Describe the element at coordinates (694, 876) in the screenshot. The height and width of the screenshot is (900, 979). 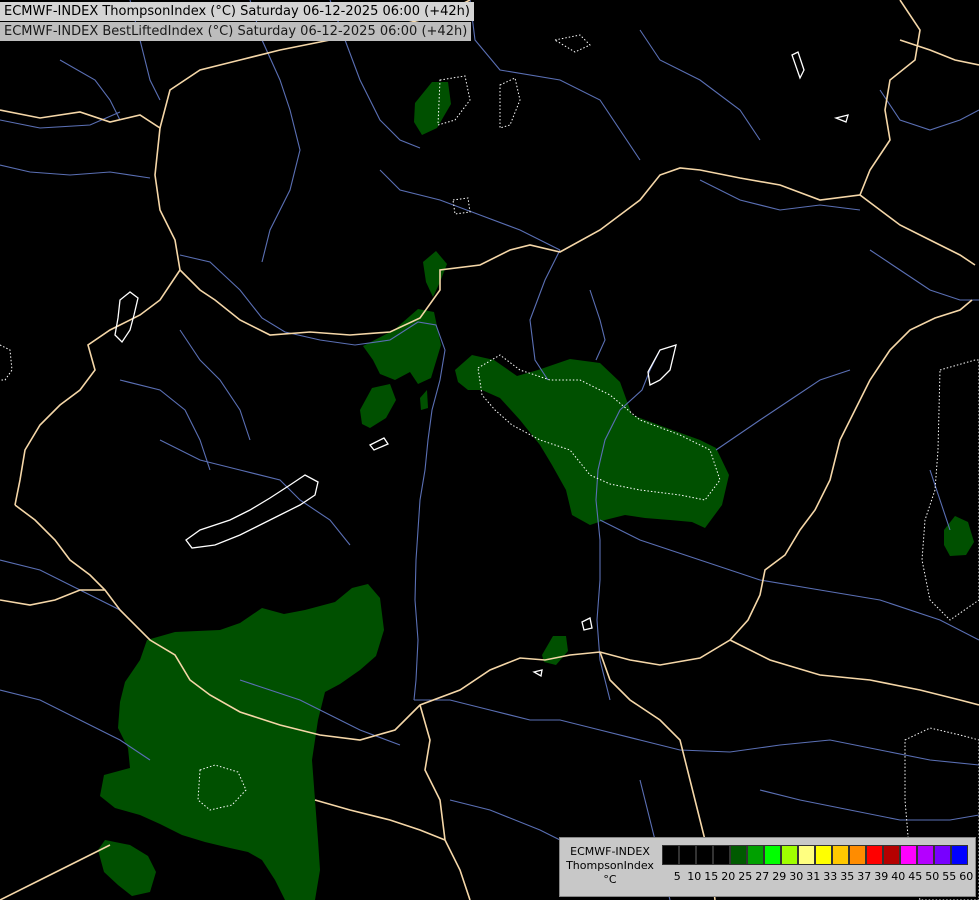
I see `legend-tick-label: 10` at that location.